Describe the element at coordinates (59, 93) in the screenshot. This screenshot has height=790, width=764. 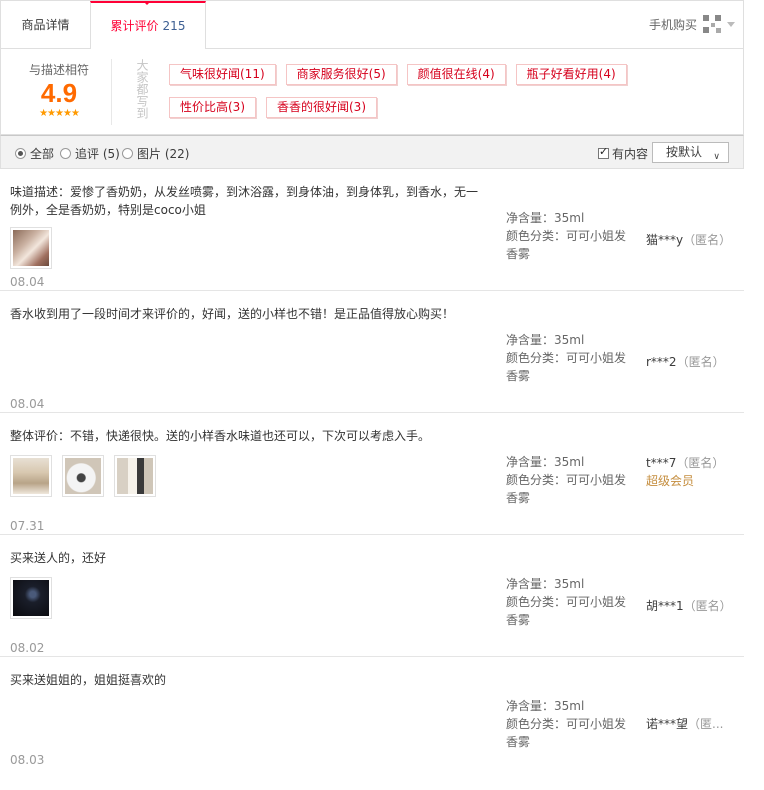
I see `score-value: 4.9` at that location.